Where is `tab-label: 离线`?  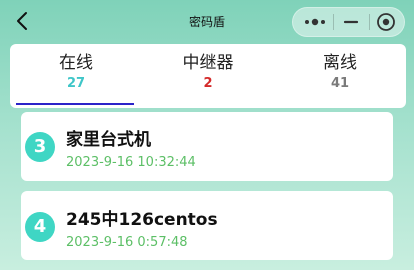 tab-label: 离线 is located at coordinates (340, 63).